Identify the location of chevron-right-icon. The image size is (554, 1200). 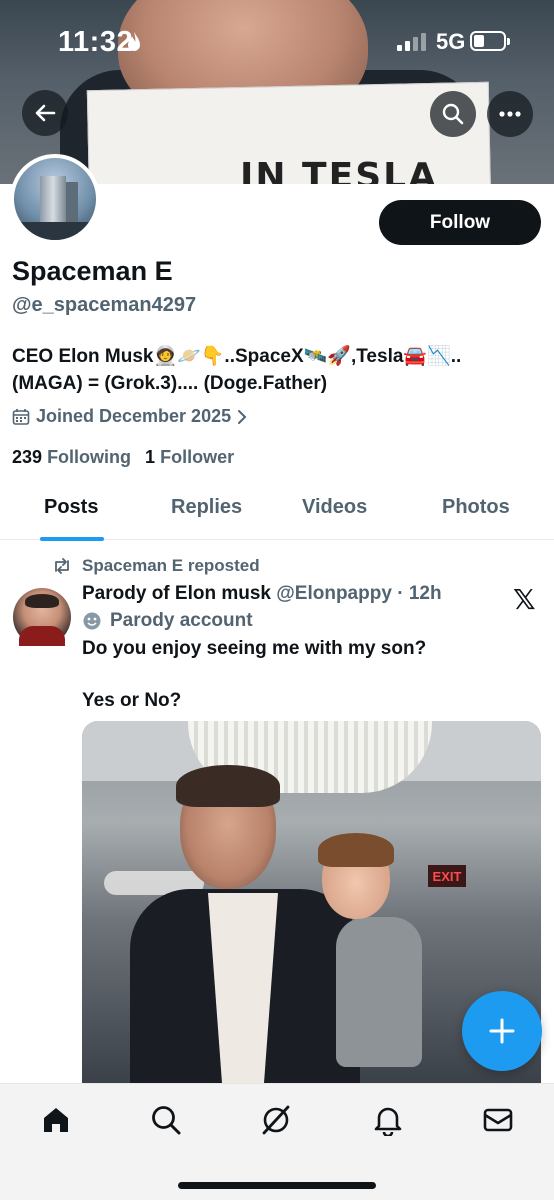
(242, 416).